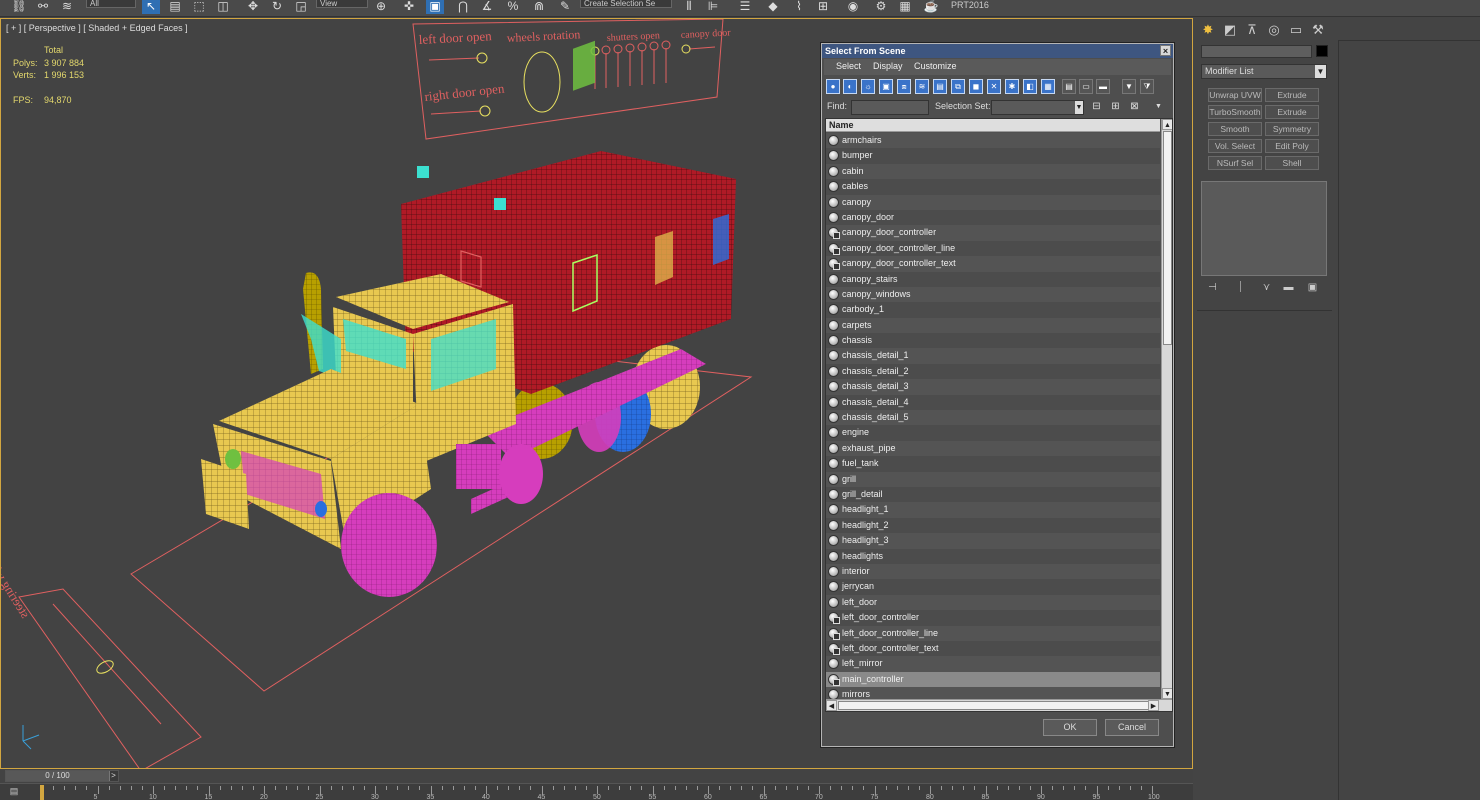 The image size is (1480, 800). What do you see at coordinates (253, 7) in the screenshot?
I see `move-icon: ✥` at bounding box center [253, 7].